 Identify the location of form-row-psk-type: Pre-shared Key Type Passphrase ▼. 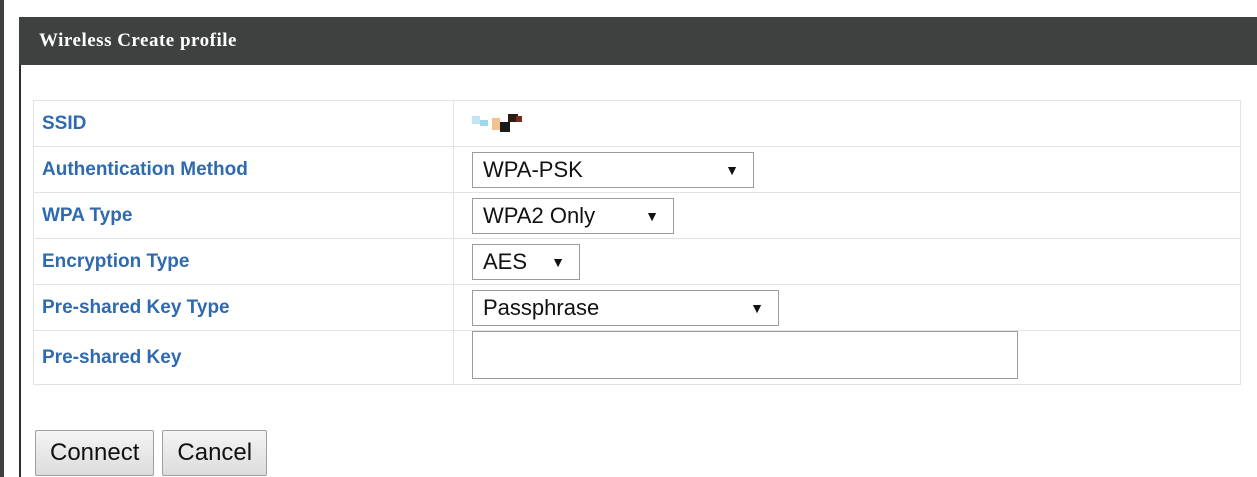
(637, 307).